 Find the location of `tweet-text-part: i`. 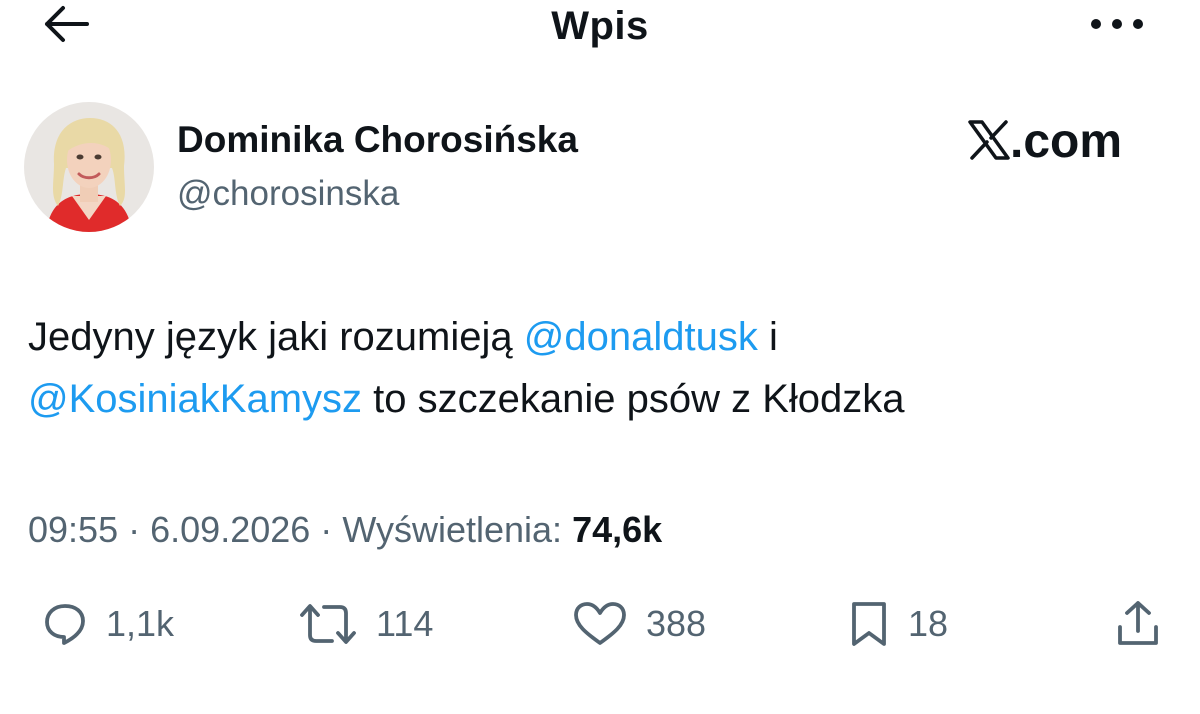

tweet-text-part: i is located at coordinates (767, 337).